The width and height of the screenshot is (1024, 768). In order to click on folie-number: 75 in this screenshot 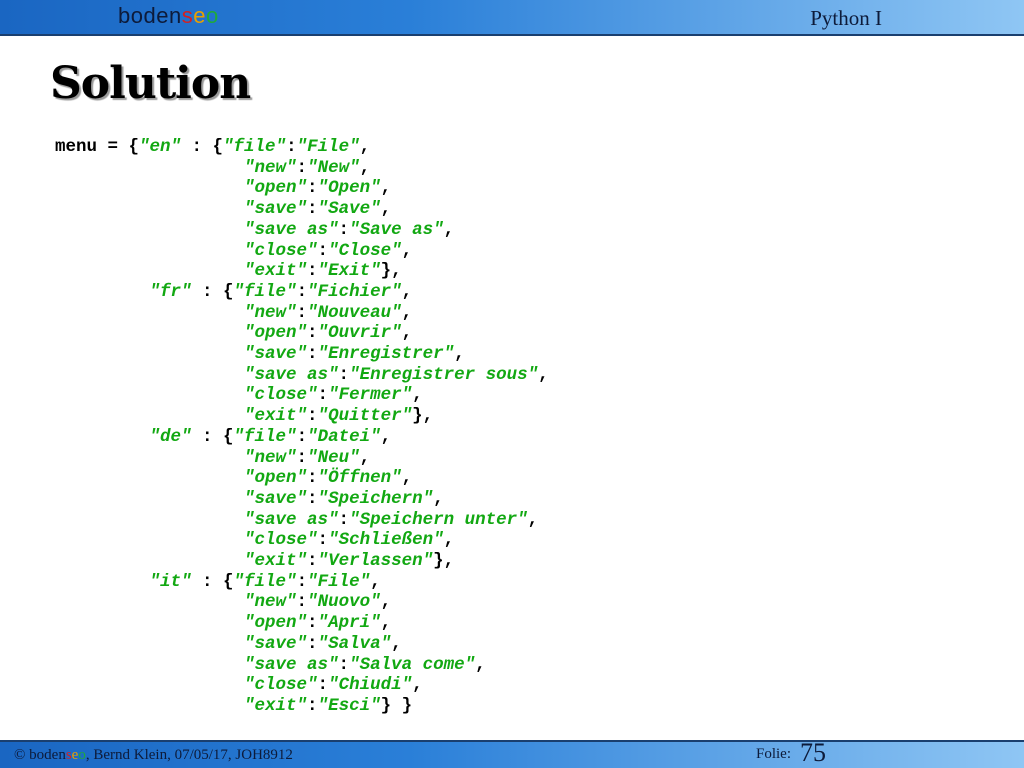, I will do `click(813, 752)`.